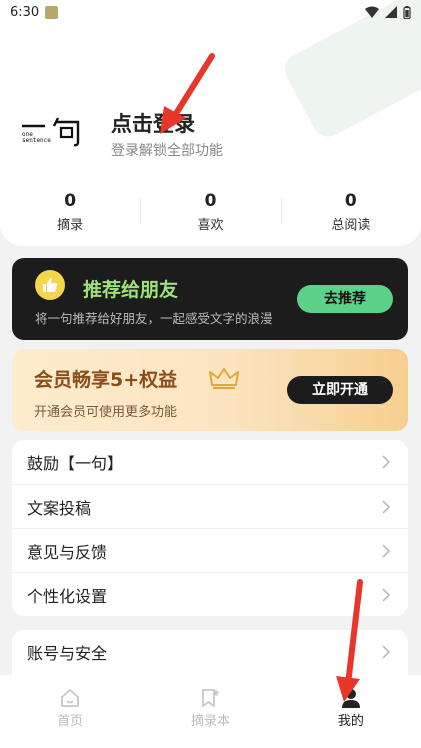  I want to click on bookmark-star-icon, so click(211, 698).